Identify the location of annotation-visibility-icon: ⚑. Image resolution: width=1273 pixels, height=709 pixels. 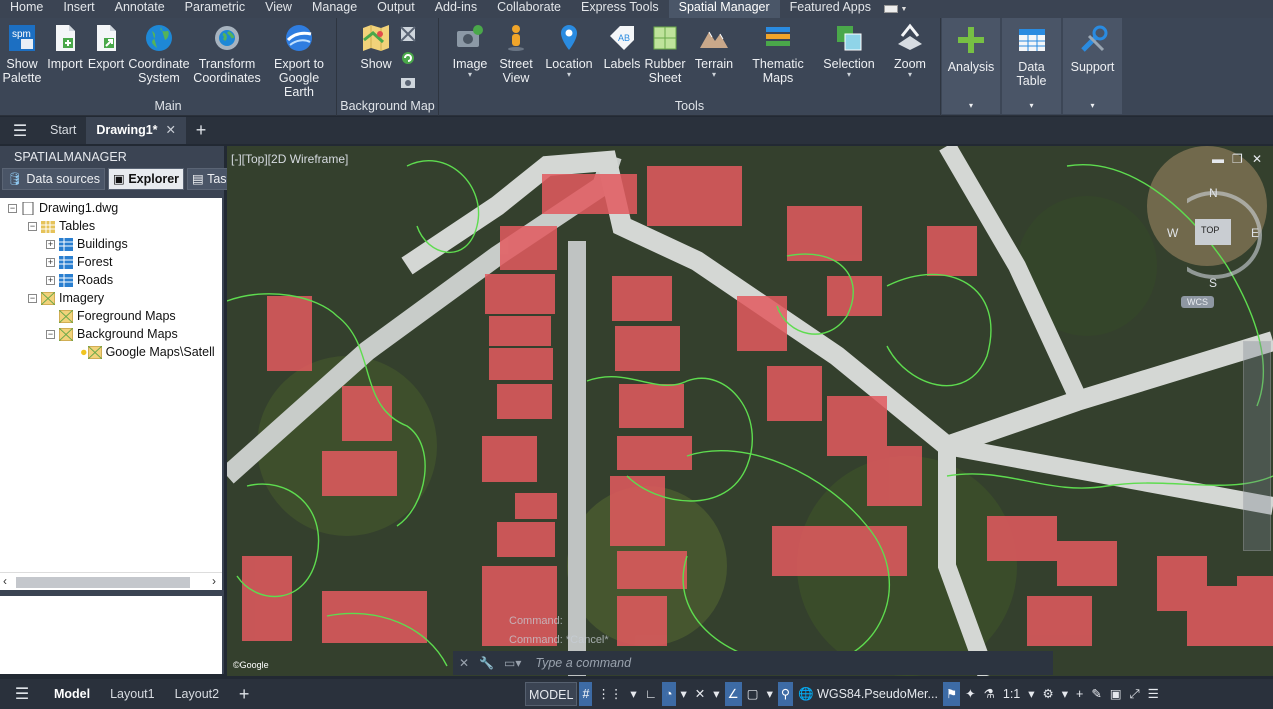
(951, 694).